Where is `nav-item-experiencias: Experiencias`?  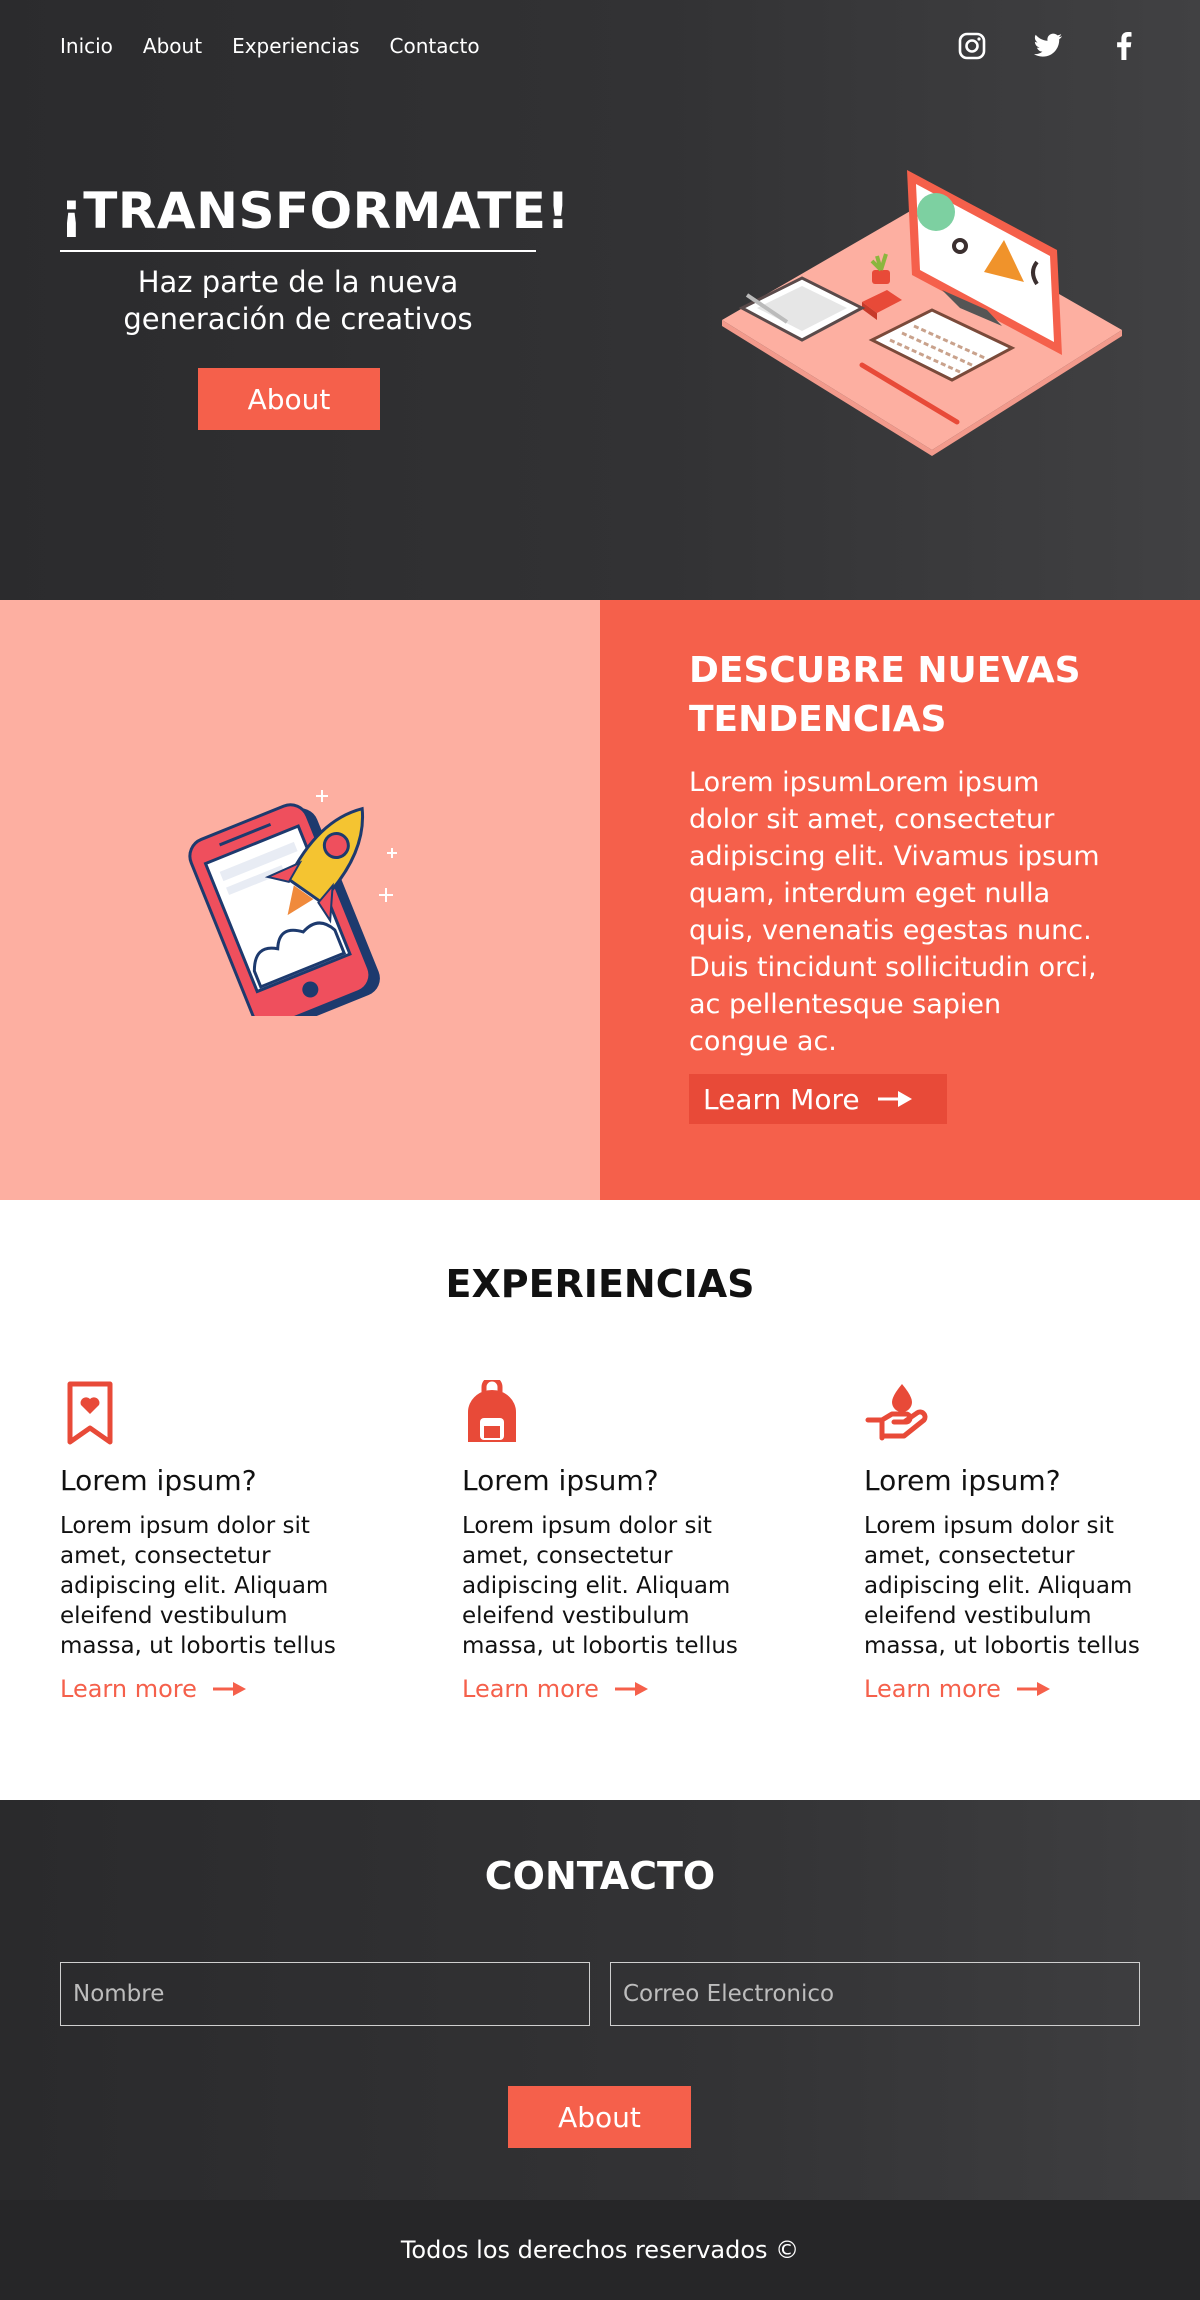
nav-item-experiencias: Experiencias is located at coordinates (295, 46).